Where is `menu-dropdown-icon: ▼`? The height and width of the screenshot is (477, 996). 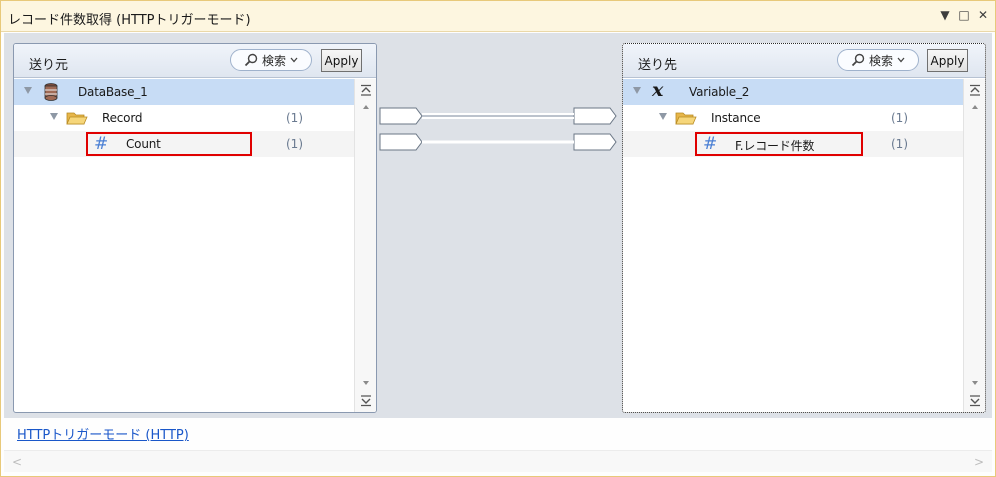
menu-dropdown-icon: ▼ is located at coordinates (945, 15).